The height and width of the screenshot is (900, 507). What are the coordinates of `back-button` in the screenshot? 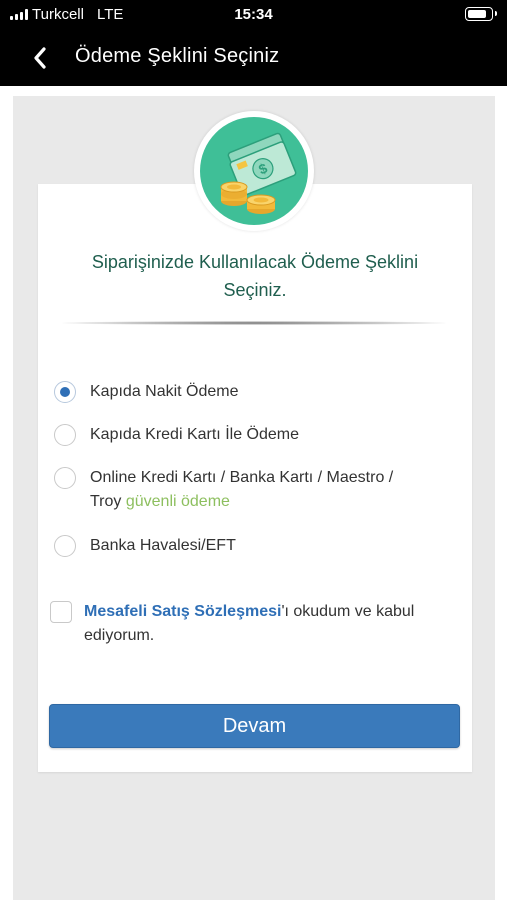 It's located at (40, 58).